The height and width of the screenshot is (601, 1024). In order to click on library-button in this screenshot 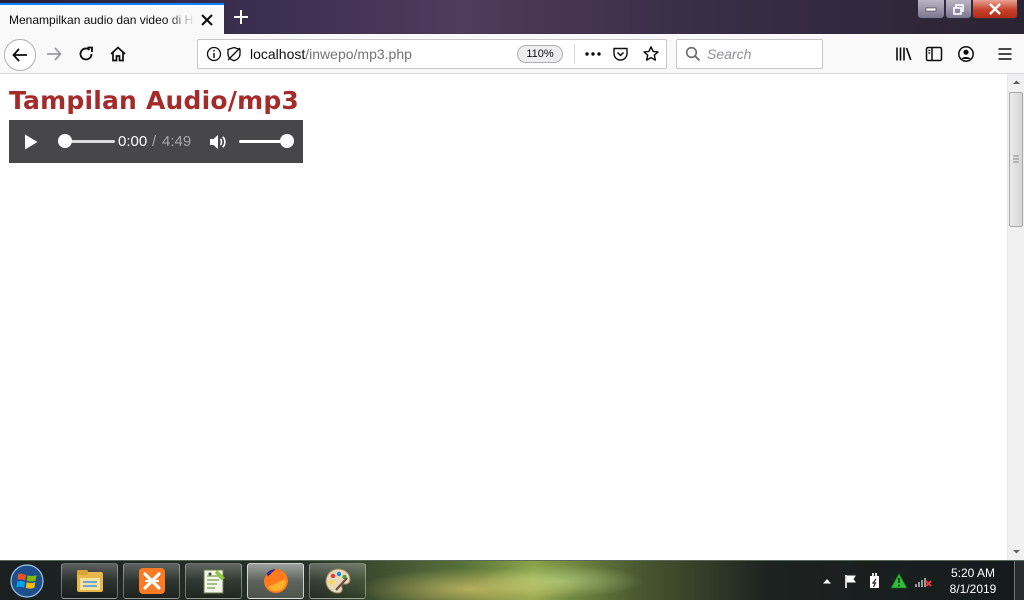, I will do `click(904, 54)`.